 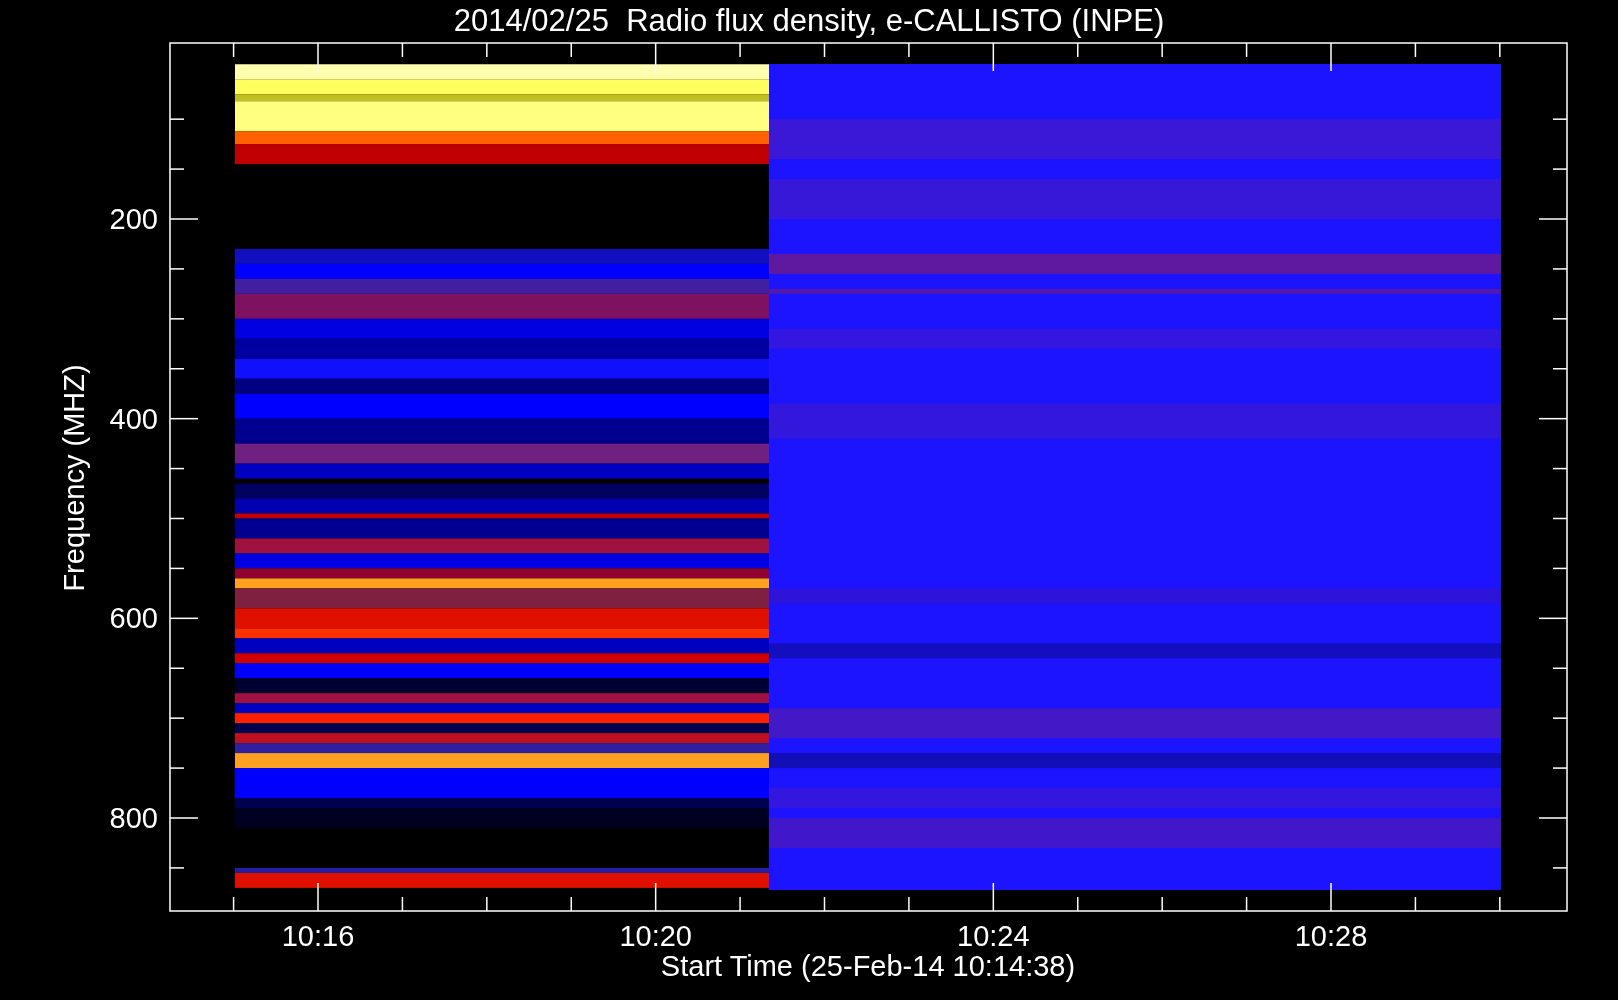 What do you see at coordinates (655, 936) in the screenshot?
I see `x-tick-label: 10:20` at bounding box center [655, 936].